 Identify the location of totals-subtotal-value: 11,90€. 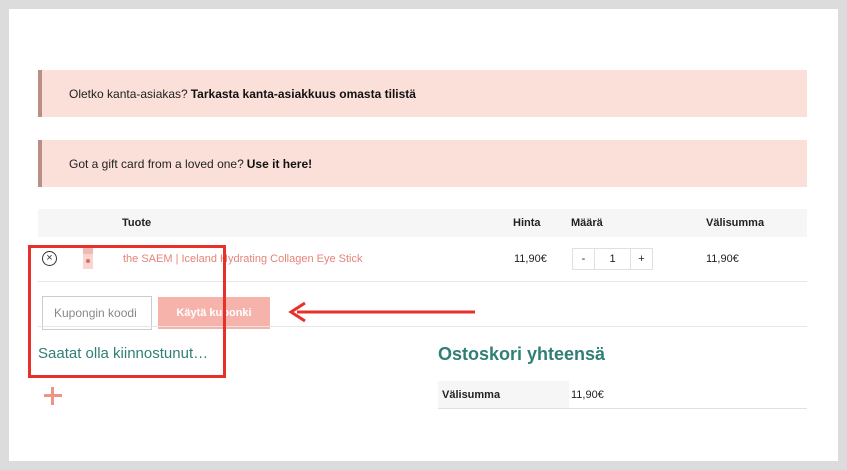
(587, 394).